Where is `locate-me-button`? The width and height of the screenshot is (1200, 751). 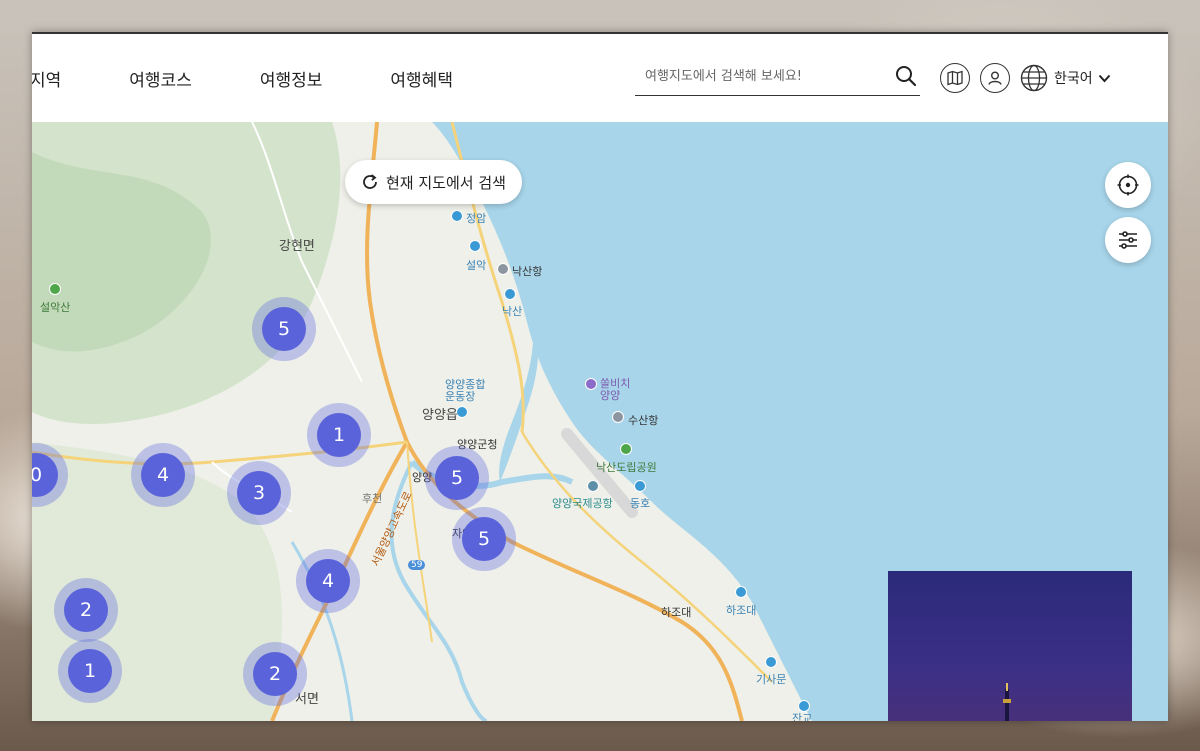
locate-me-button is located at coordinates (1128, 185).